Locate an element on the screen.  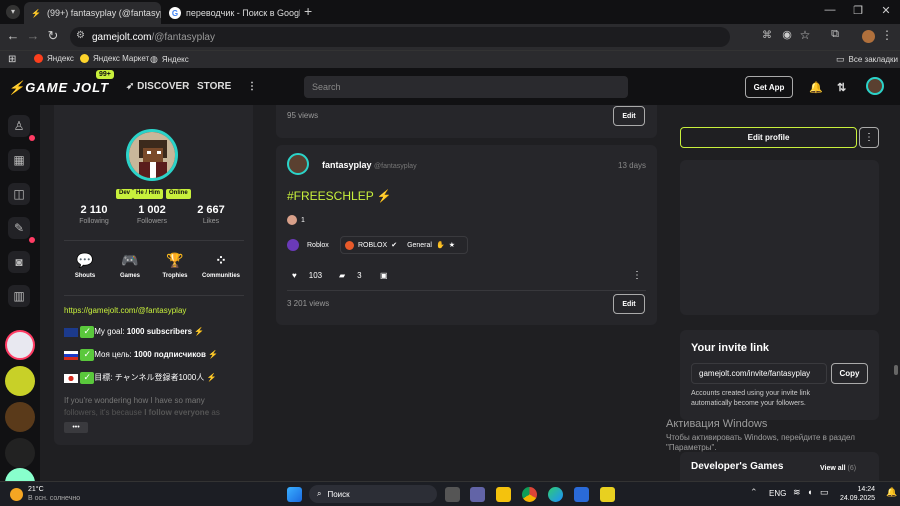
friends-icon: ⇅ is located at coordinates (841, 87).